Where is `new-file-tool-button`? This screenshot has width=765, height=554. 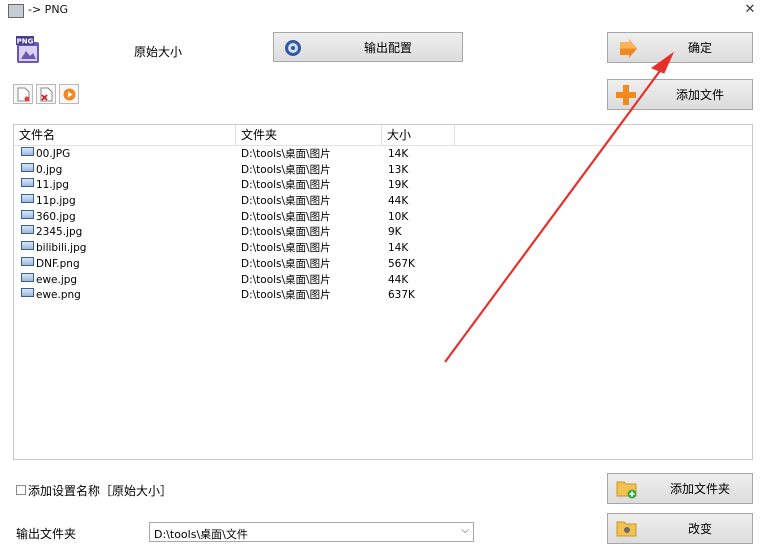
new-file-tool-button is located at coordinates (23, 94).